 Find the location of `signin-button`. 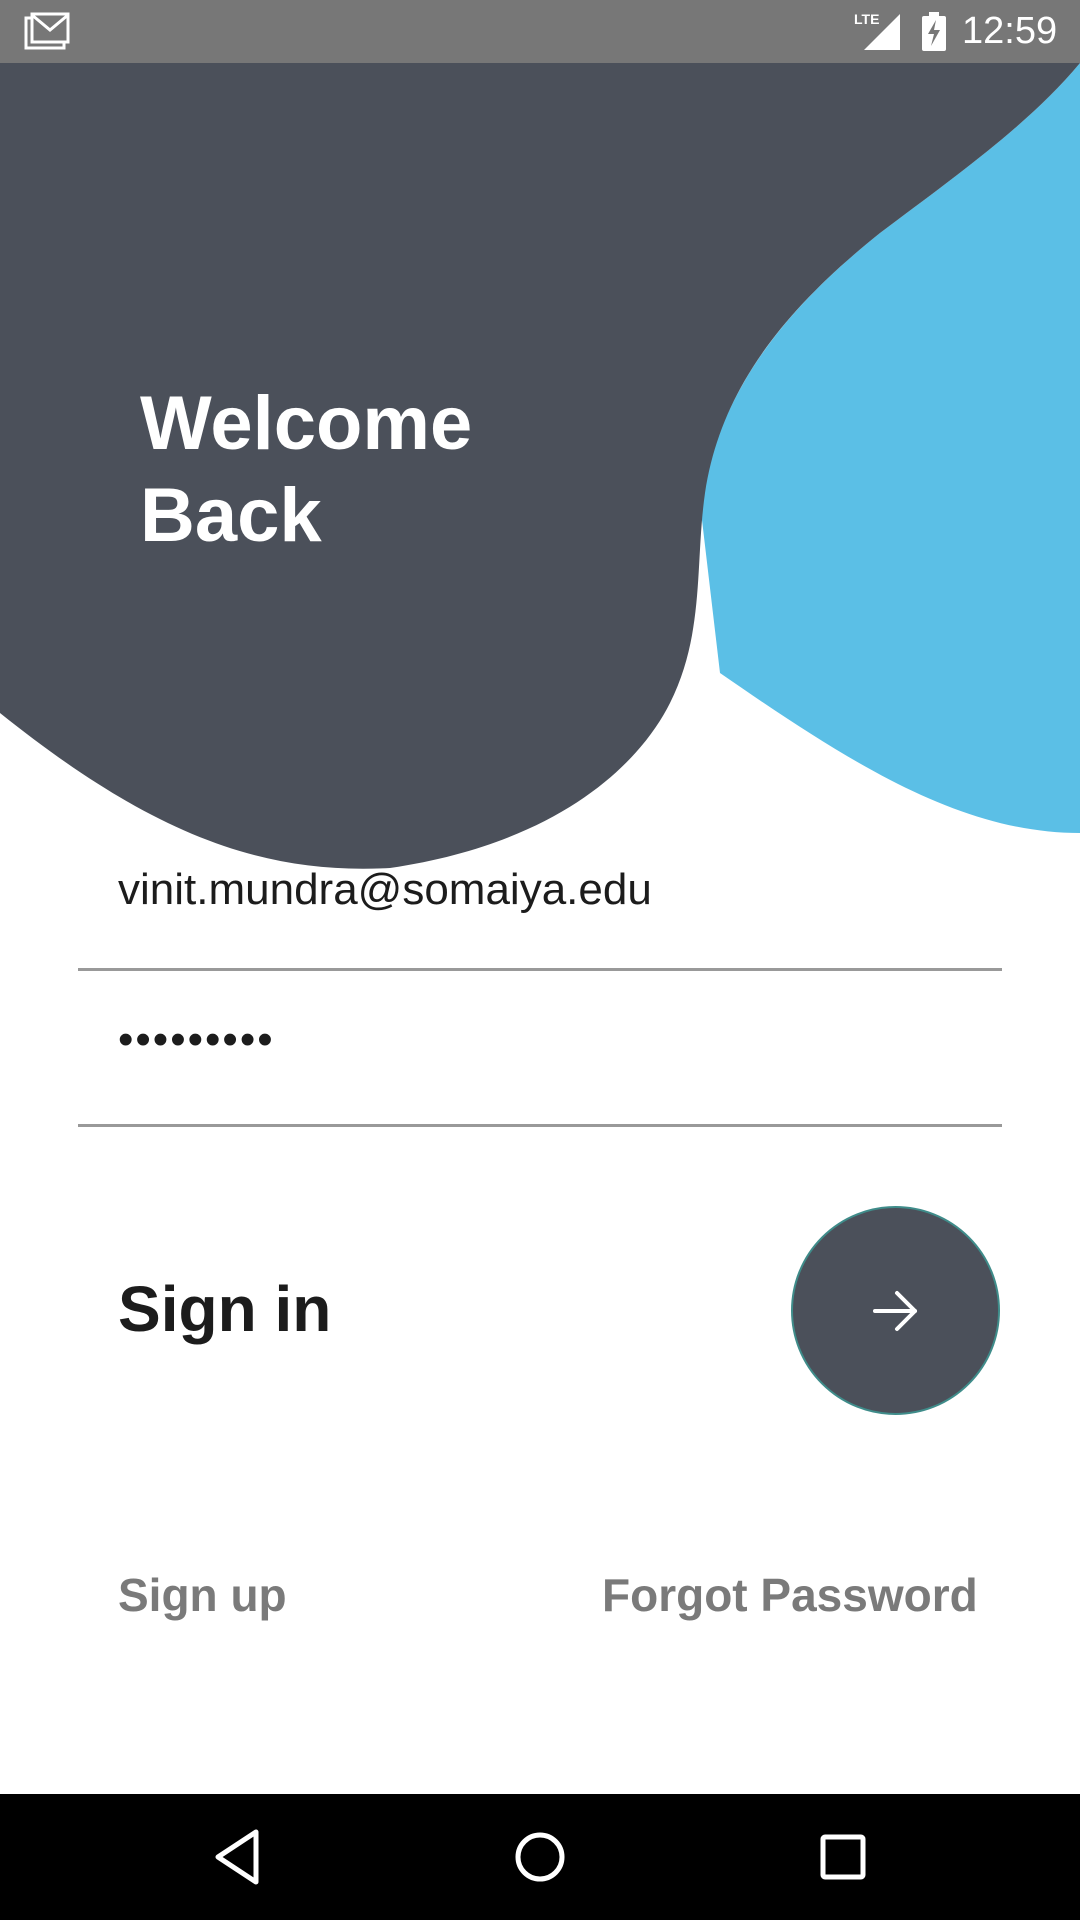

signin-button is located at coordinates (895, 1310).